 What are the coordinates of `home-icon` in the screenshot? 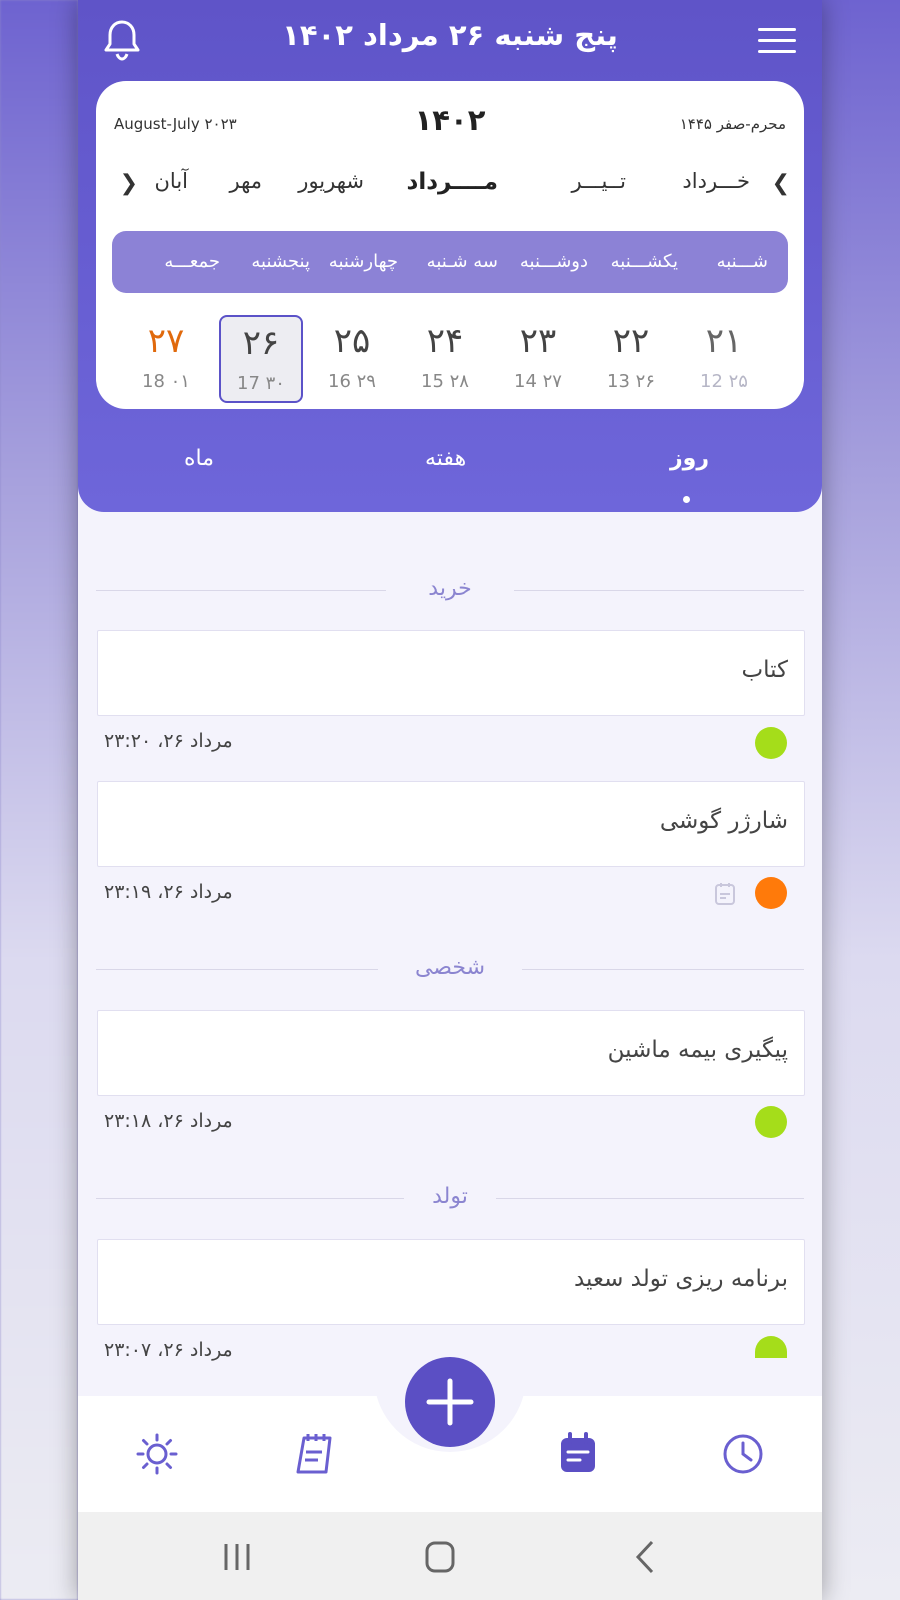 It's located at (440, 1557).